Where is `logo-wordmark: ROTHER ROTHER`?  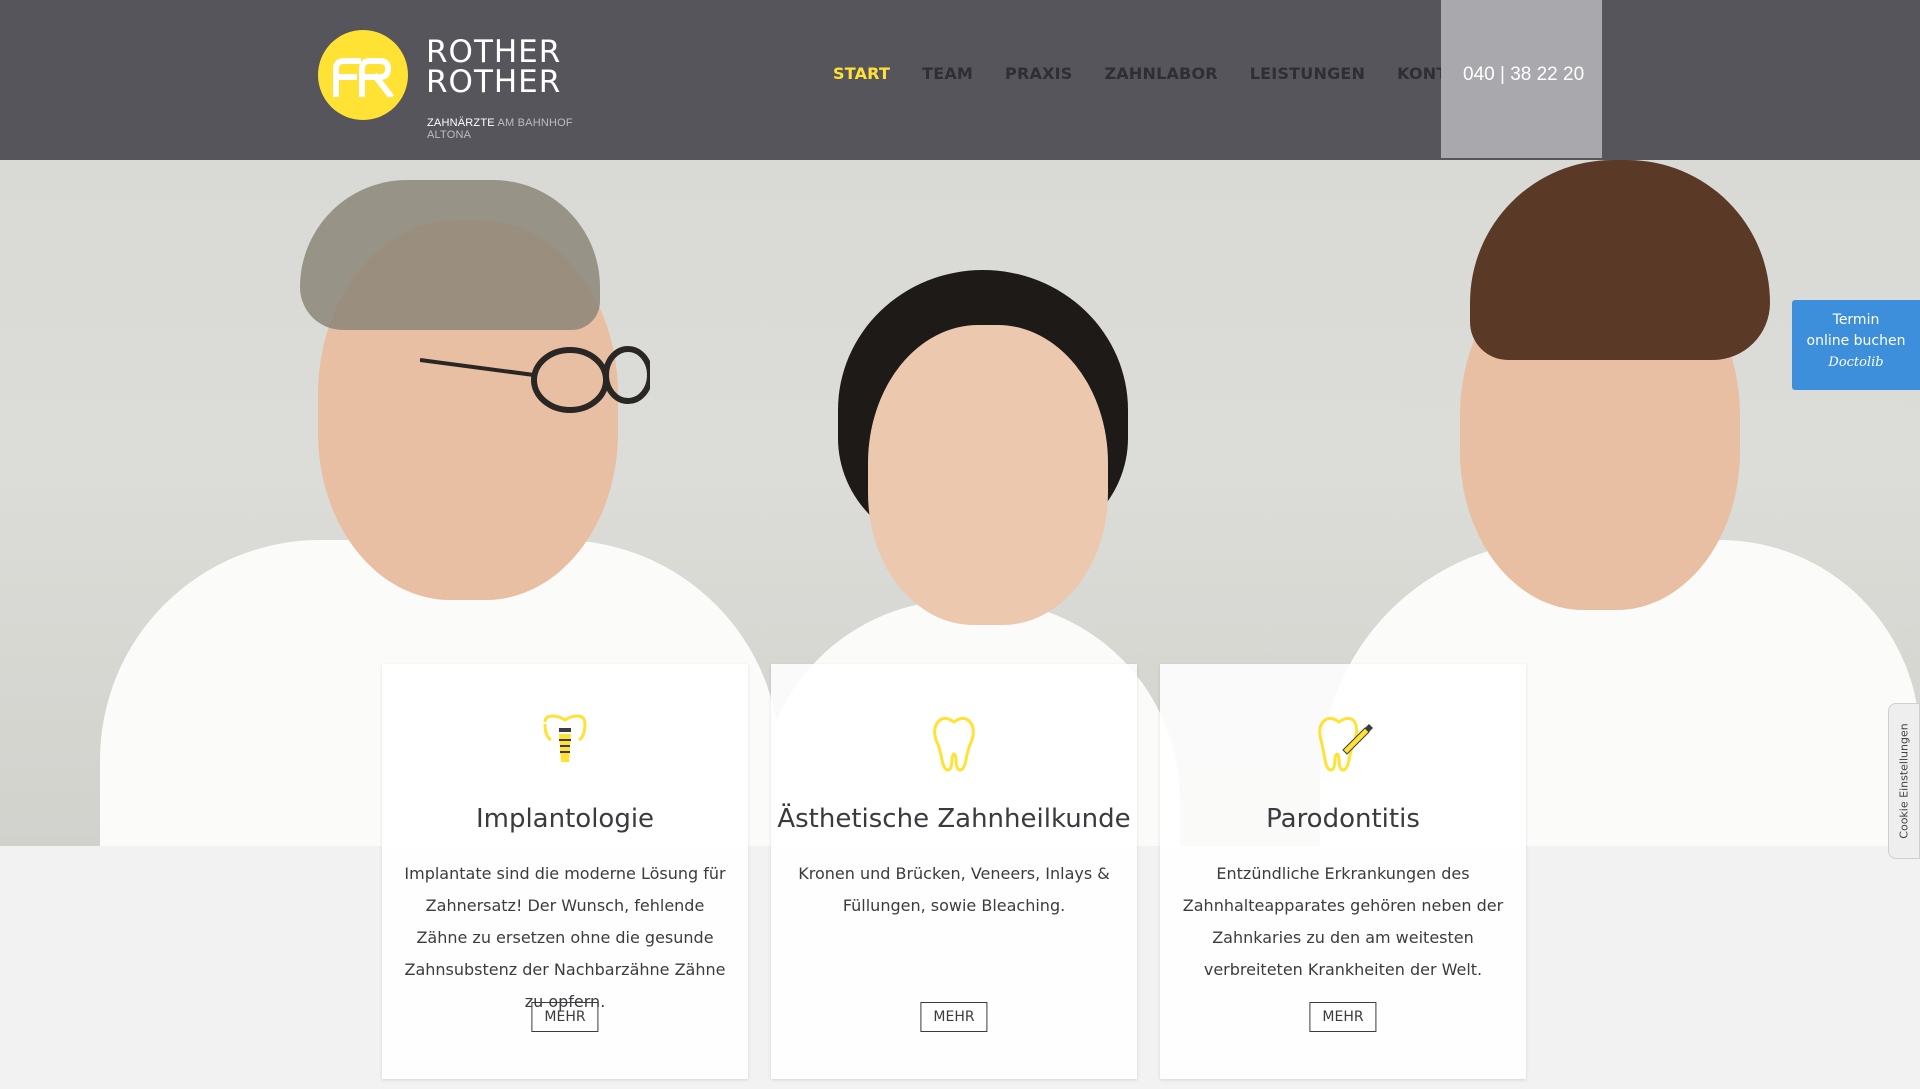 logo-wordmark: ROTHER ROTHER is located at coordinates (494, 67).